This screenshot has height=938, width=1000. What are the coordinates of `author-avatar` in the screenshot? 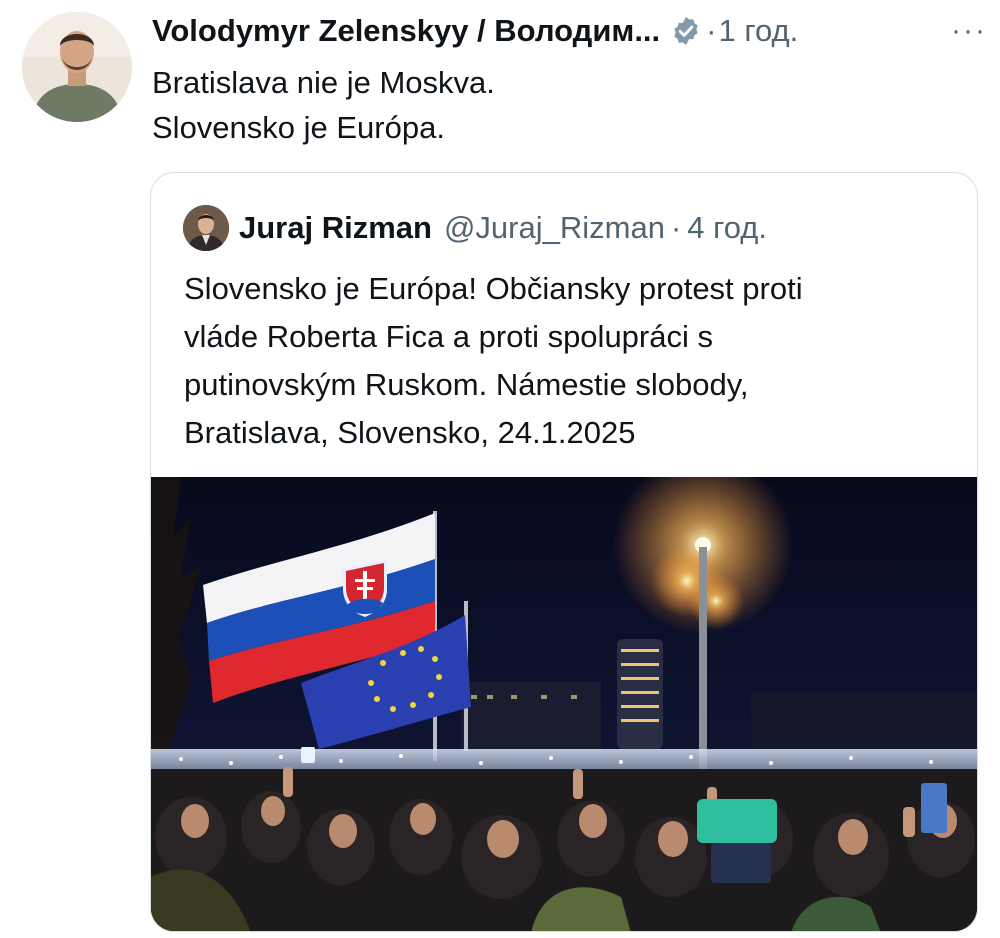 It's located at (77, 67).